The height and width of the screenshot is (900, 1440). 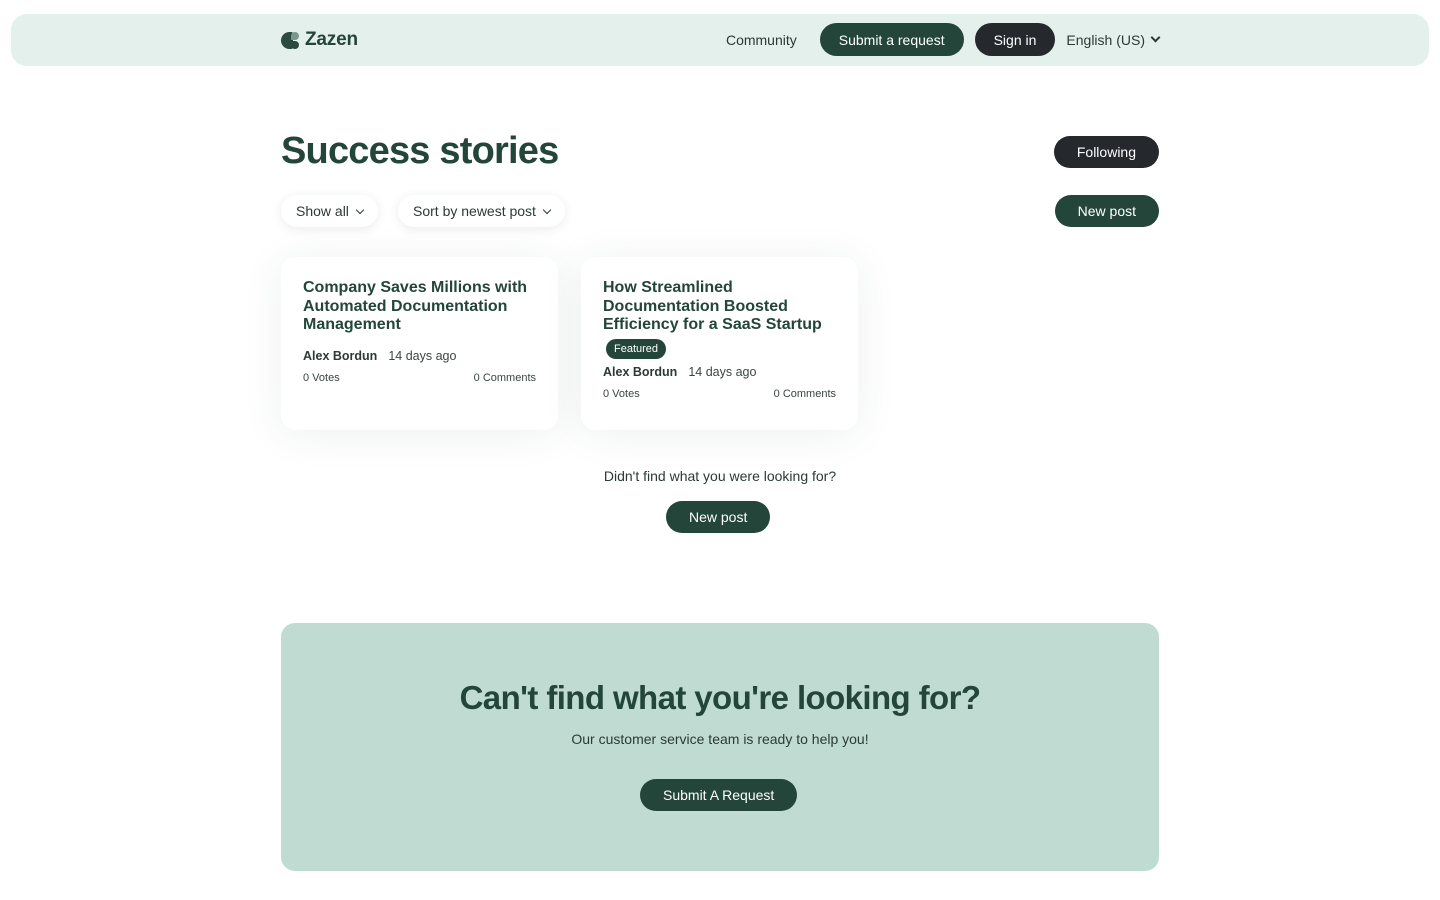 What do you see at coordinates (720, 697) in the screenshot?
I see `cta-title: Can't find what you're looking for?` at bounding box center [720, 697].